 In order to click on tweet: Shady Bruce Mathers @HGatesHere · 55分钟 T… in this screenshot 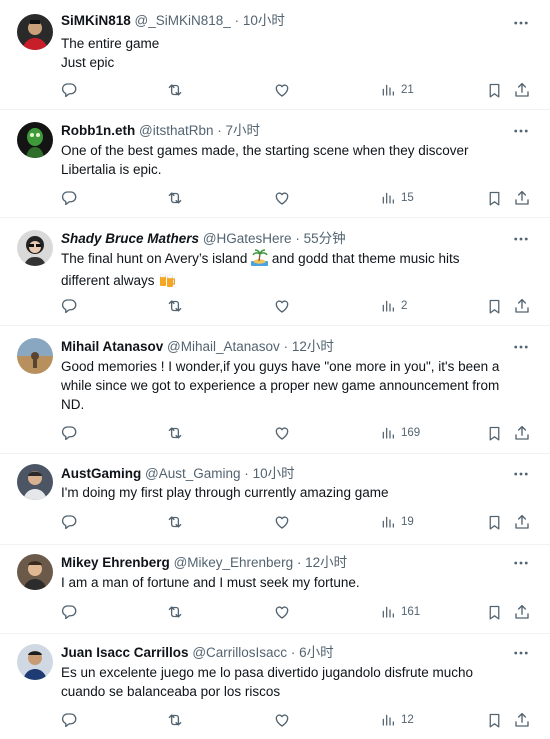, I will do `click(275, 272)`.